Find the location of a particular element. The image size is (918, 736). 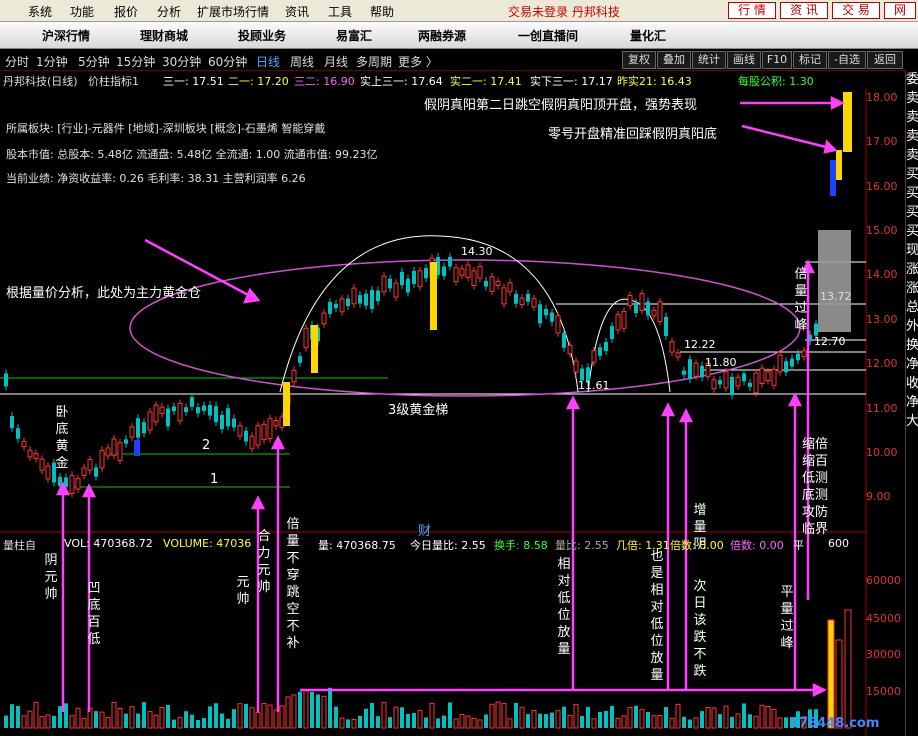

side-label: 涨 is located at coordinates (912, 288).